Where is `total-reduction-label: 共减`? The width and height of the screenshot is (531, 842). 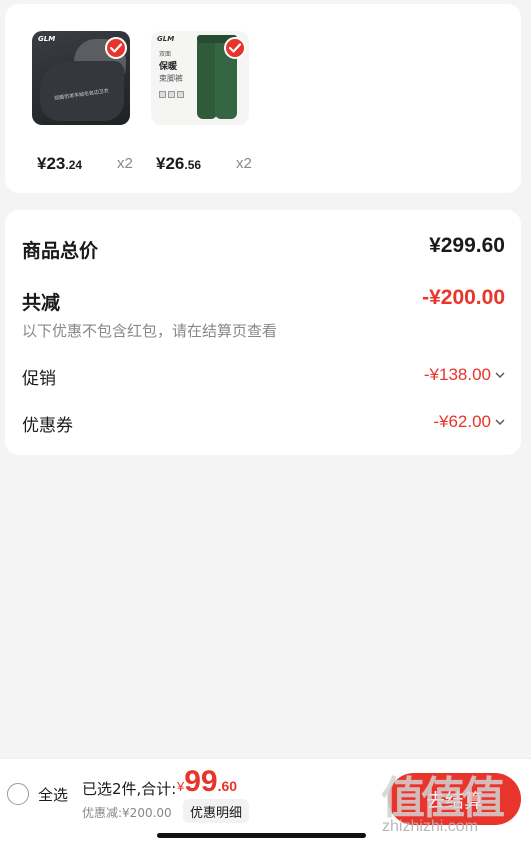 total-reduction-label: 共减 is located at coordinates (41, 303).